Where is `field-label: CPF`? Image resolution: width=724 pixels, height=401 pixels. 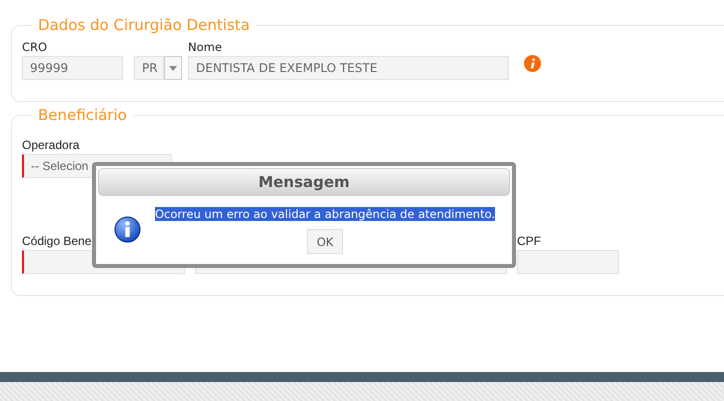 field-label: CPF is located at coordinates (529, 241).